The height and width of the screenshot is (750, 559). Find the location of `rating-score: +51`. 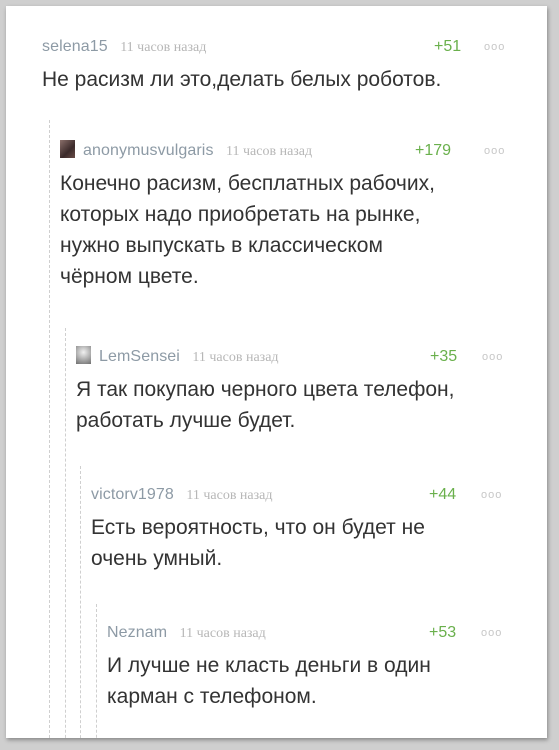

rating-score: +51 is located at coordinates (447, 47).